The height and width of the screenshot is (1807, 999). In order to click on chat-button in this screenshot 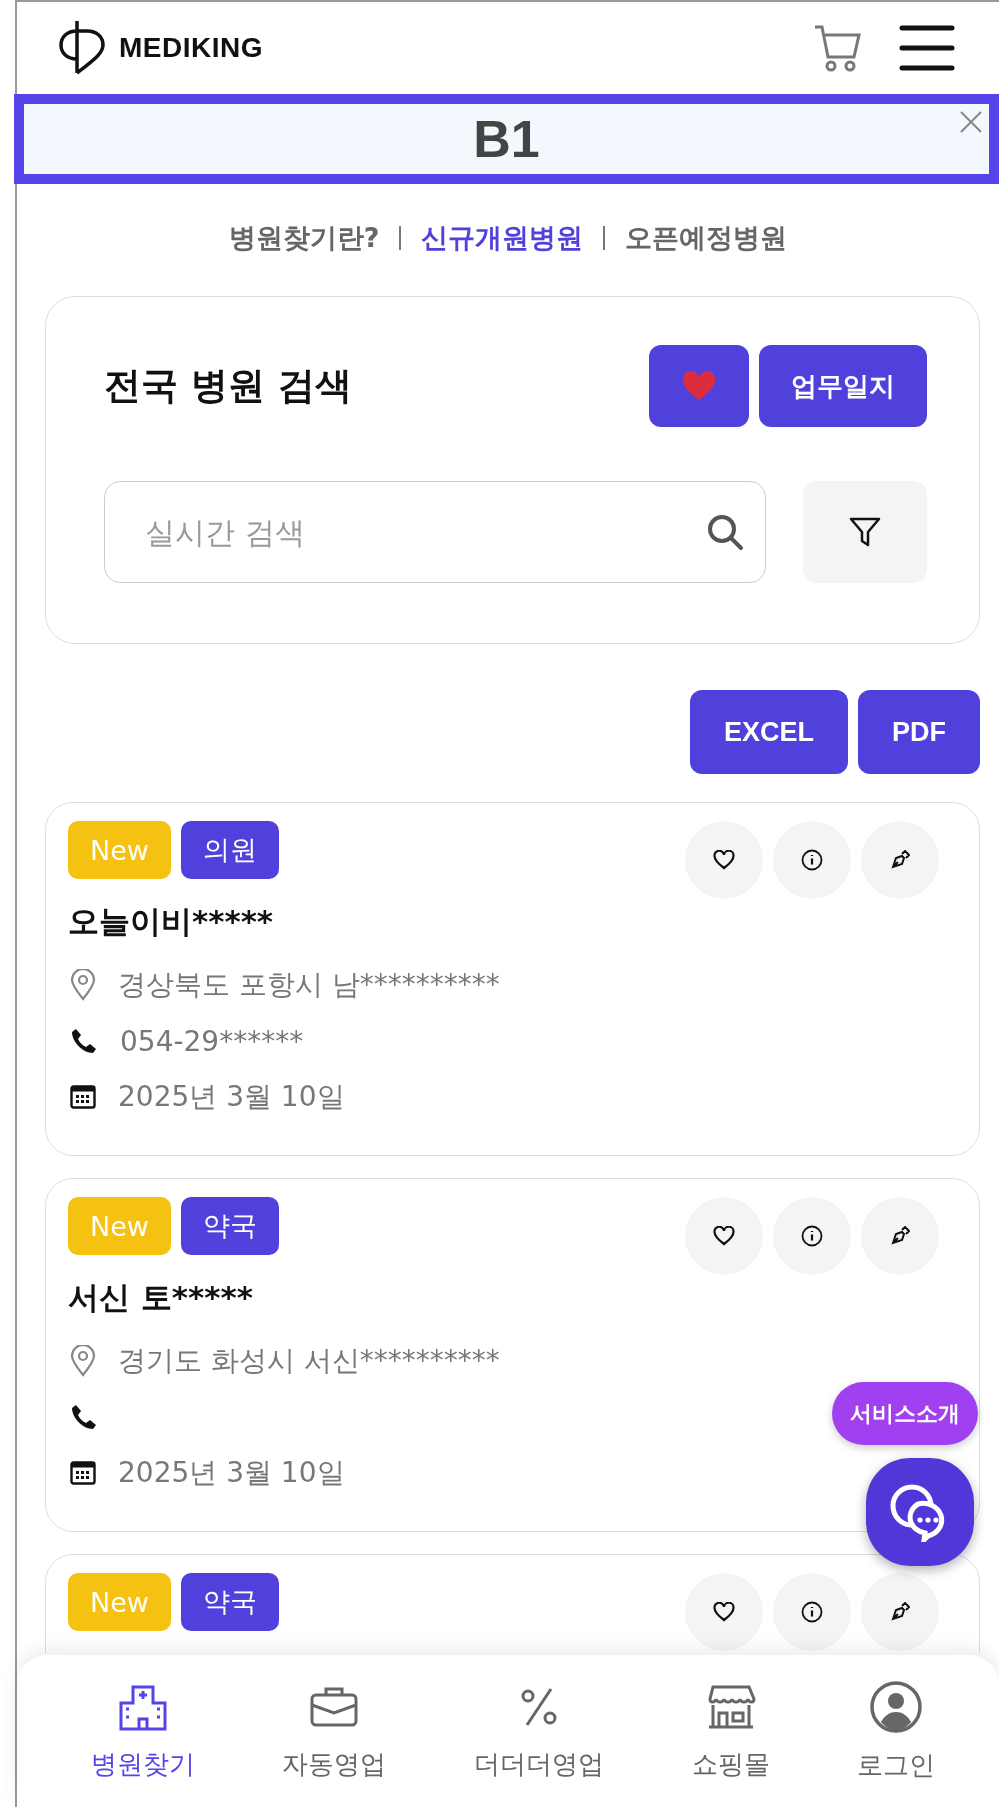, I will do `click(920, 1512)`.